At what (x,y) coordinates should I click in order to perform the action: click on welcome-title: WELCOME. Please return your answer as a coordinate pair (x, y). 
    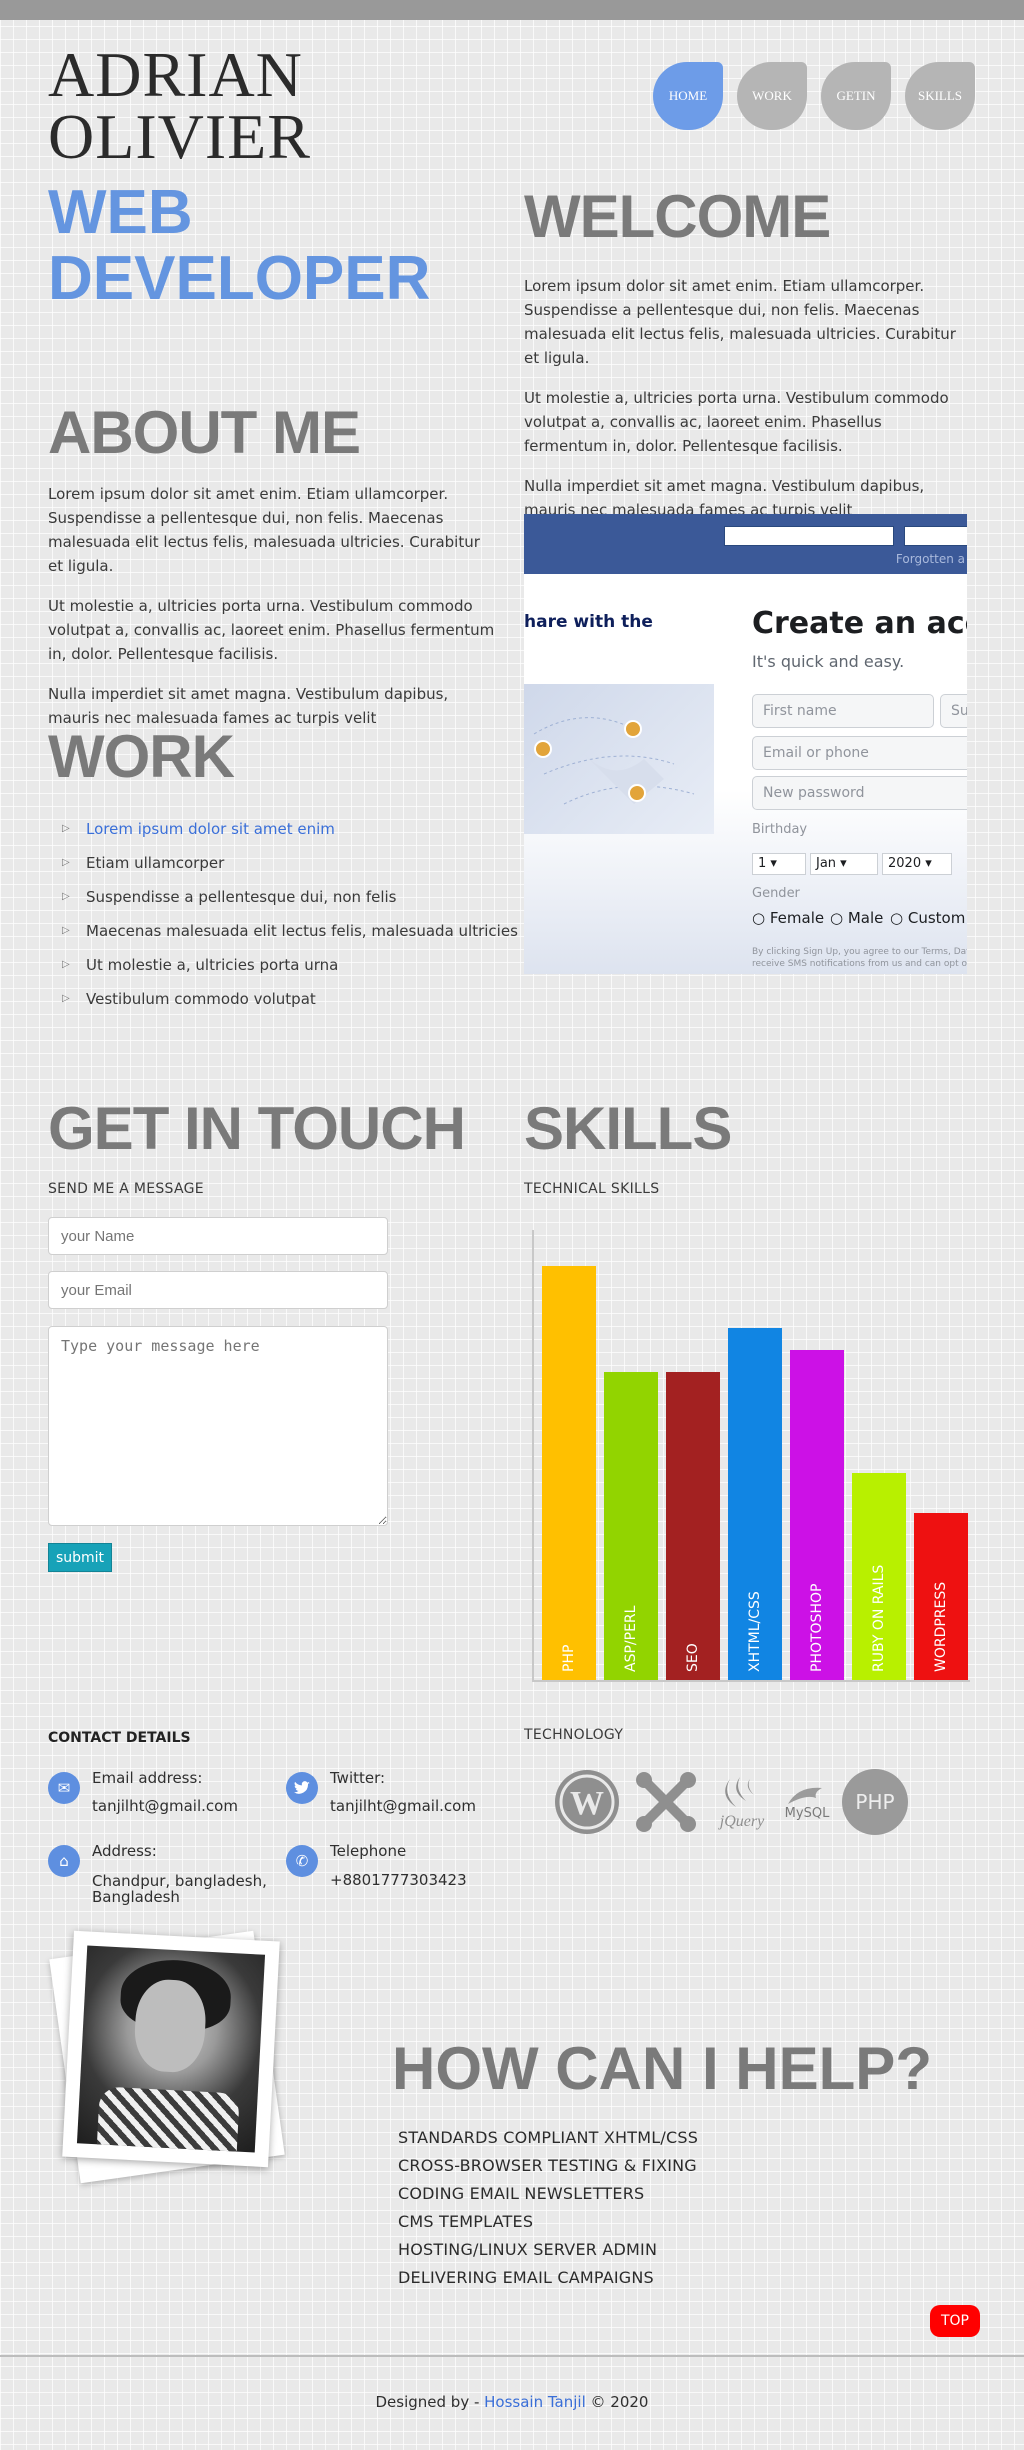
    Looking at the image, I should click on (677, 216).